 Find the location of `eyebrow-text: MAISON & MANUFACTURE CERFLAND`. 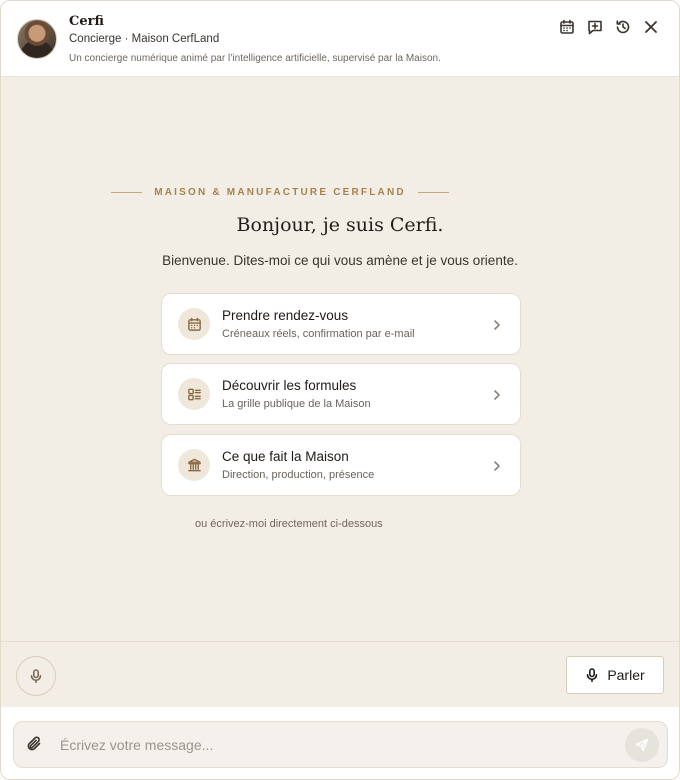

eyebrow-text: MAISON & MANUFACTURE CERFLAND is located at coordinates (280, 192).